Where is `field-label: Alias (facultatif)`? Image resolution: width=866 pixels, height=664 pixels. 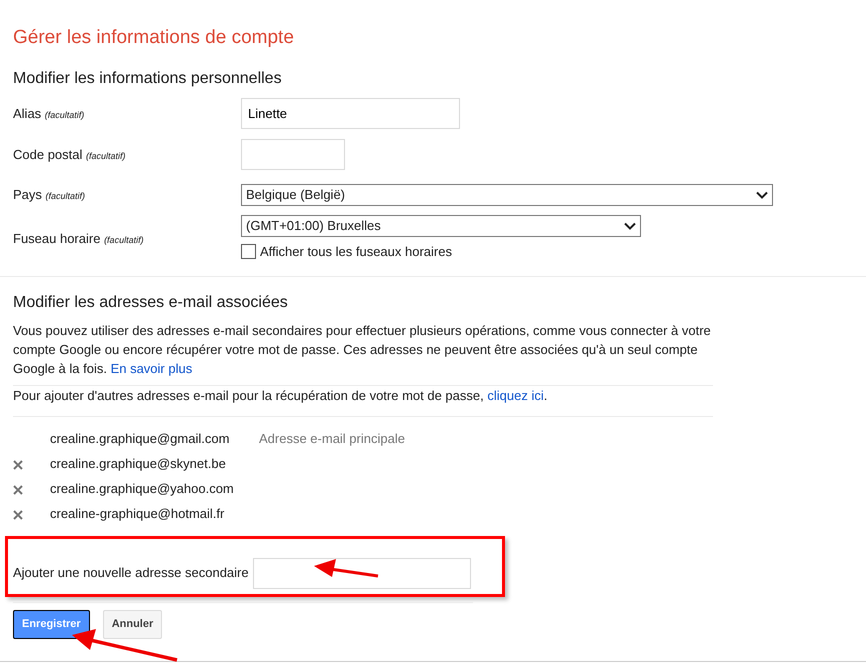 field-label: Alias (facultatif) is located at coordinates (49, 113).